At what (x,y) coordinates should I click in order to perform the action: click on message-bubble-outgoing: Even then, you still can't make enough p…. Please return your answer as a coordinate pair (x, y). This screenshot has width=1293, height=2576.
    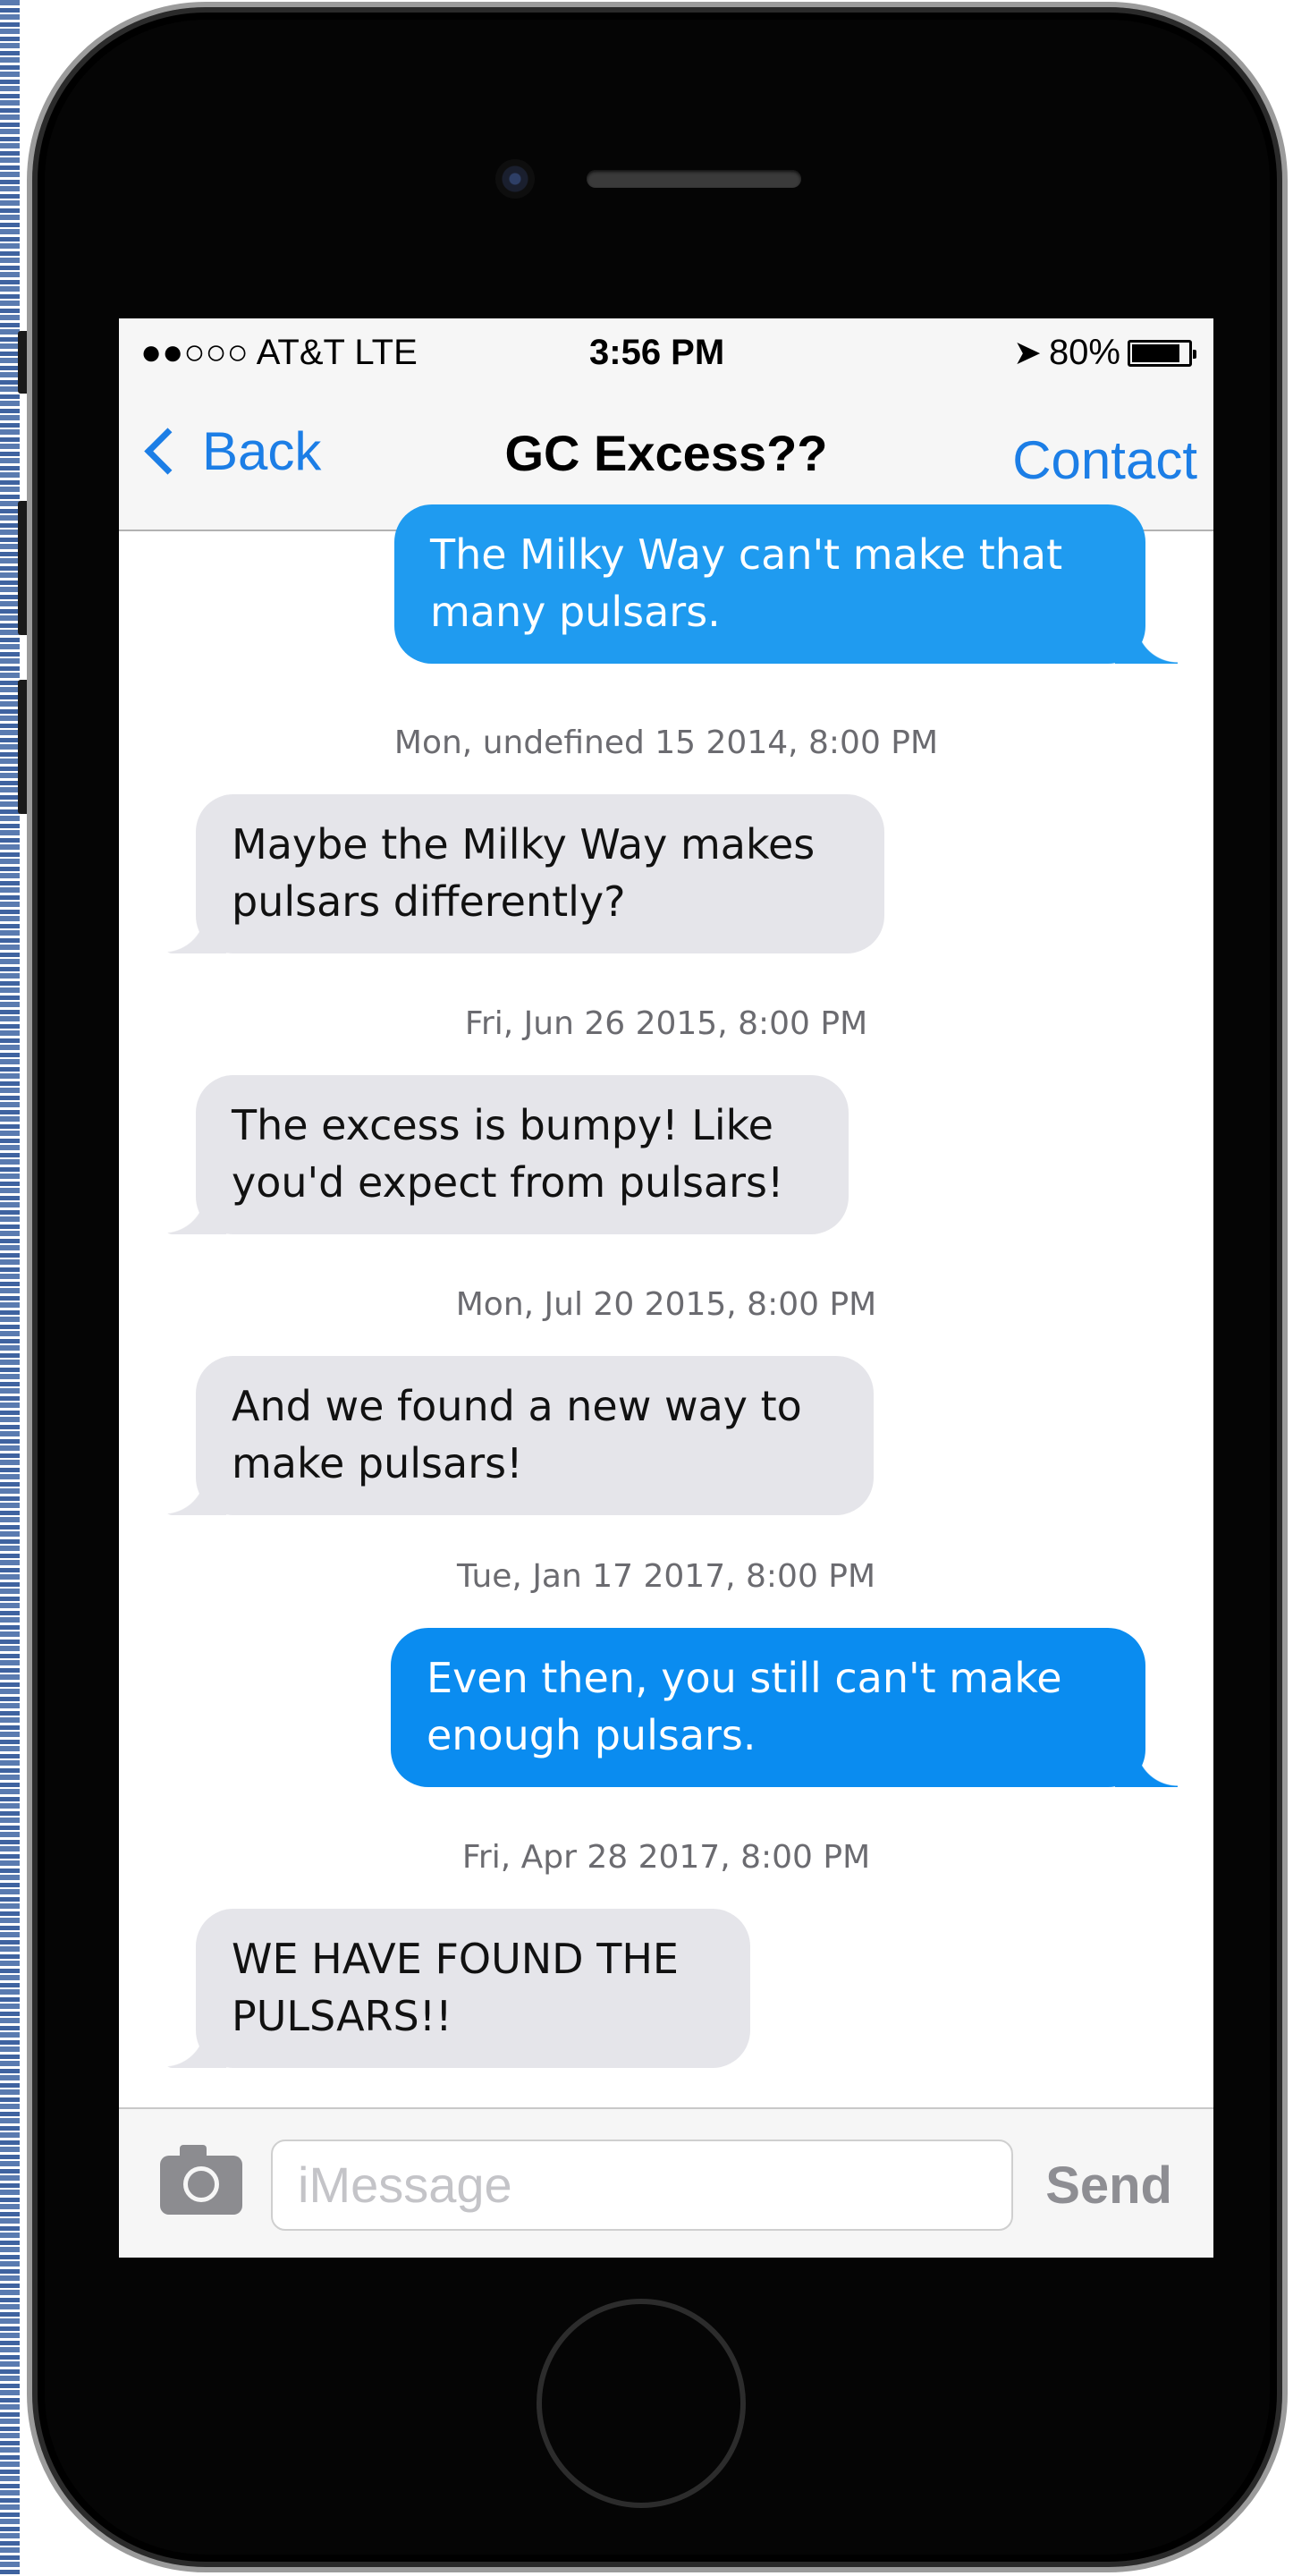
    Looking at the image, I should click on (785, 1707).